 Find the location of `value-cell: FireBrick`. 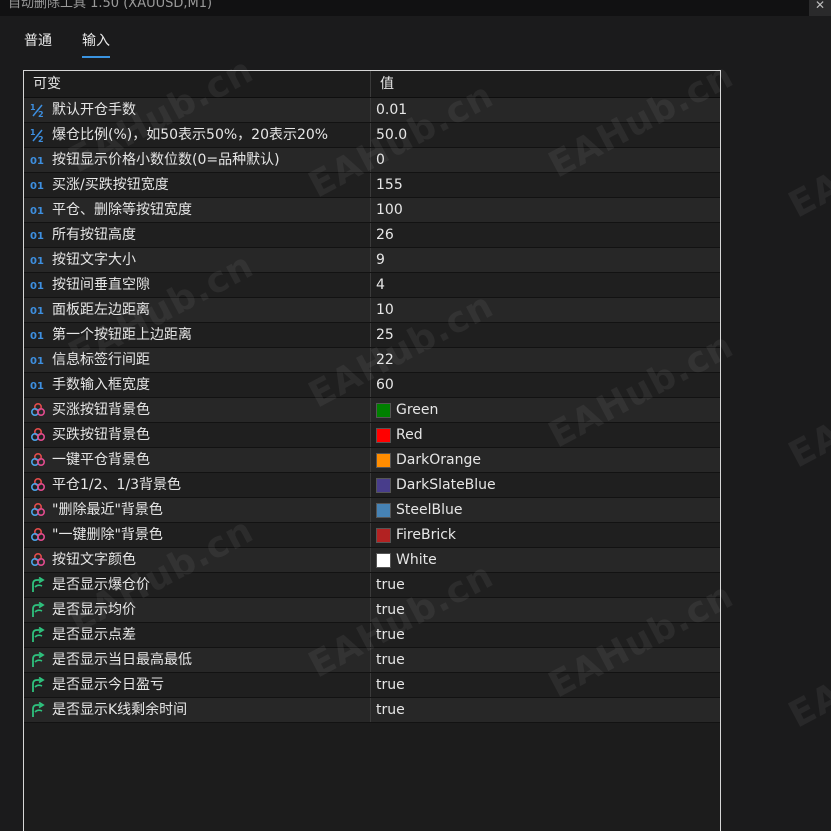

value-cell: FireBrick is located at coordinates (546, 535).